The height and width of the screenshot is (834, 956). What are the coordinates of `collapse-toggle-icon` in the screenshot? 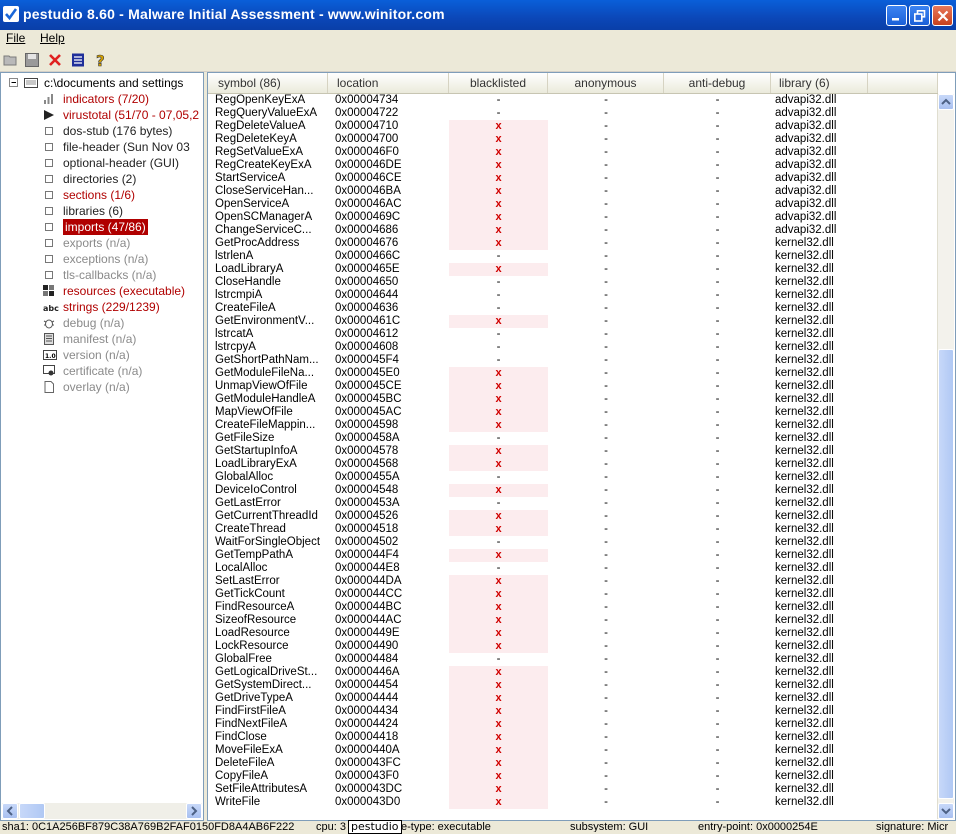 It's located at (13, 82).